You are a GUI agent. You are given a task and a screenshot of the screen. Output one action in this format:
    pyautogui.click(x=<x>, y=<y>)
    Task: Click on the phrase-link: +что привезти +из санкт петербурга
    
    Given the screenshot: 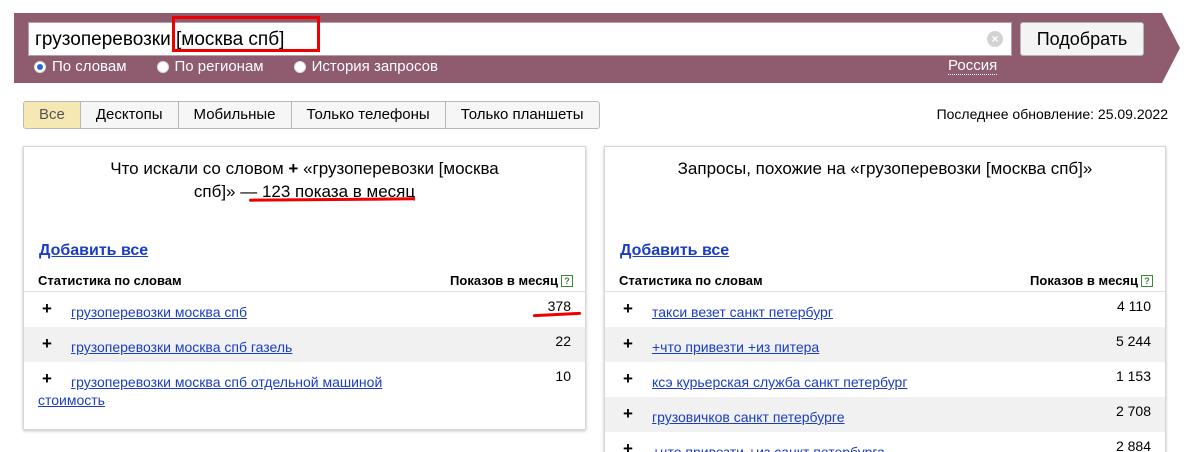 What is the action you would take?
    pyautogui.click(x=768, y=447)
    